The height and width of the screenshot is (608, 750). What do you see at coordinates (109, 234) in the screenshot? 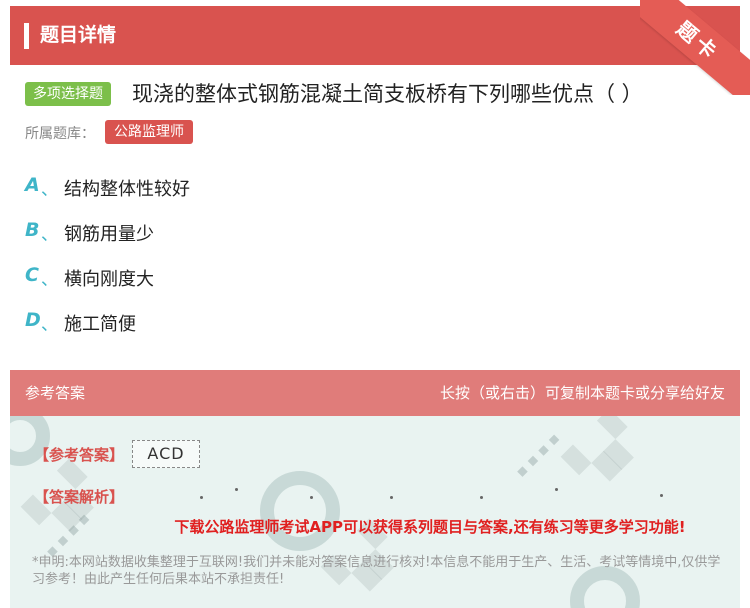
I see `option-text: 钢筋用量少` at bounding box center [109, 234].